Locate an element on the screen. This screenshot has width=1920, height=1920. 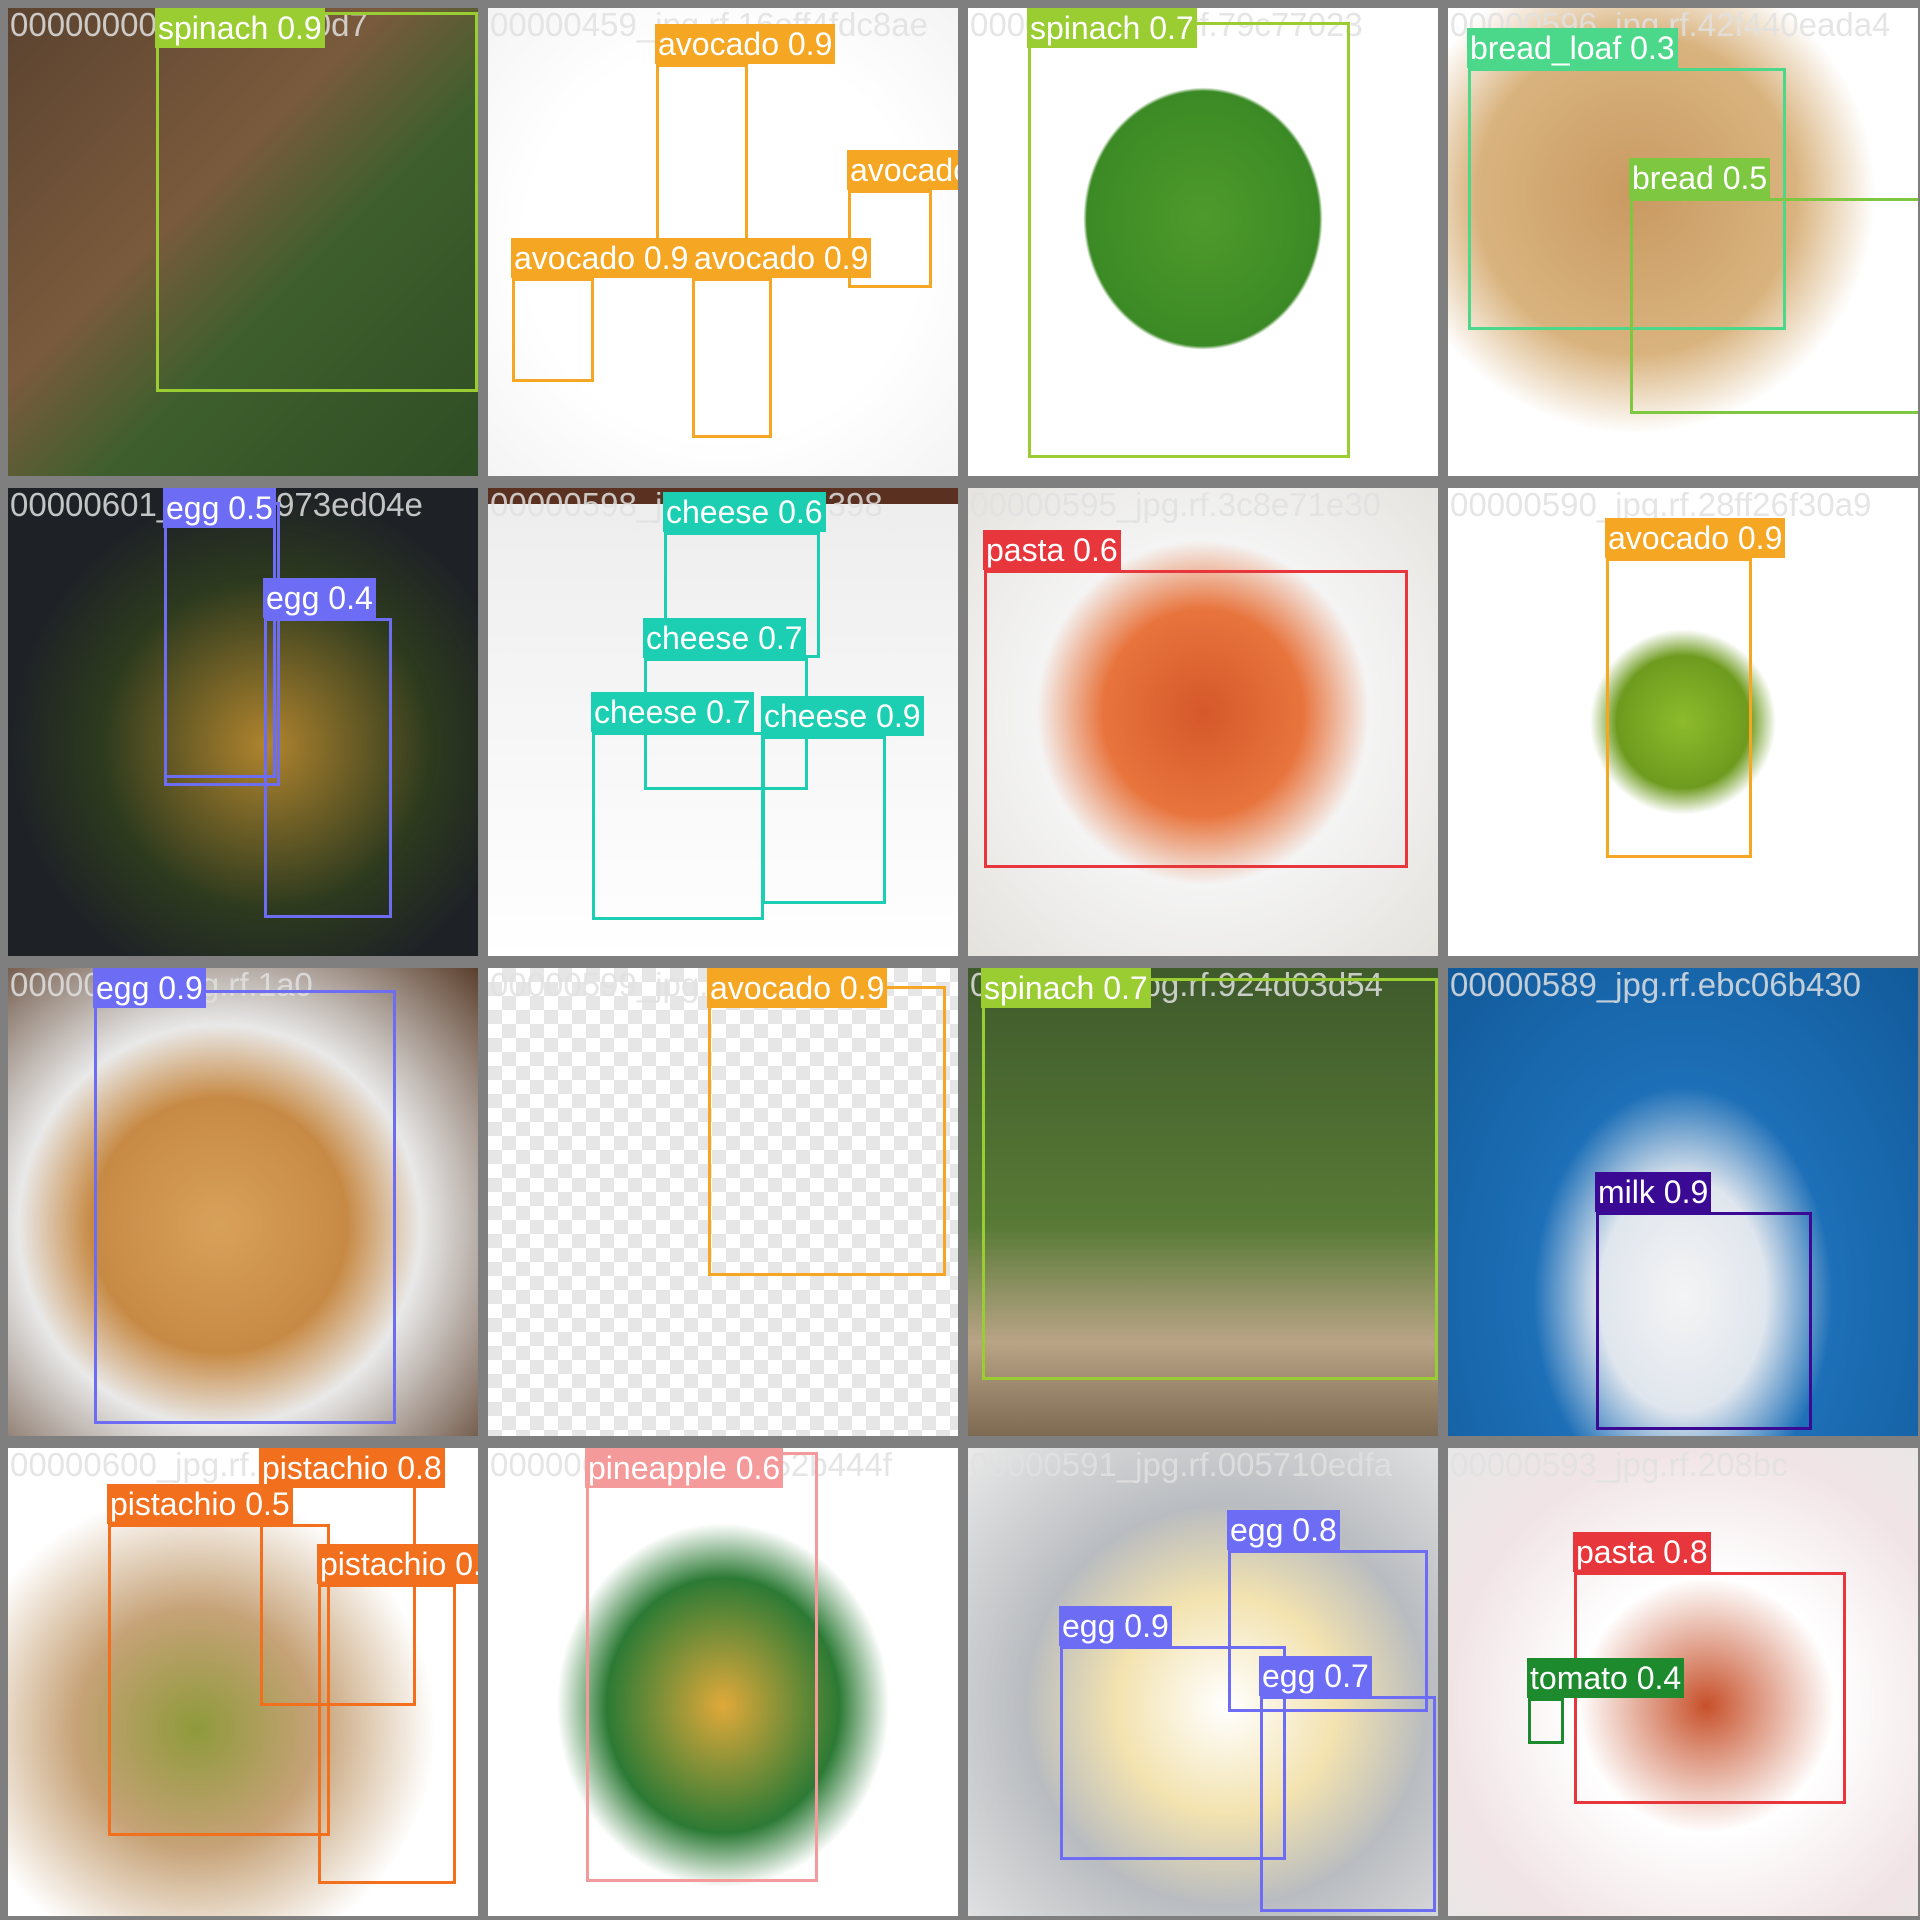
detection-label: bread_loaf 0.3 is located at coordinates (1572, 48).